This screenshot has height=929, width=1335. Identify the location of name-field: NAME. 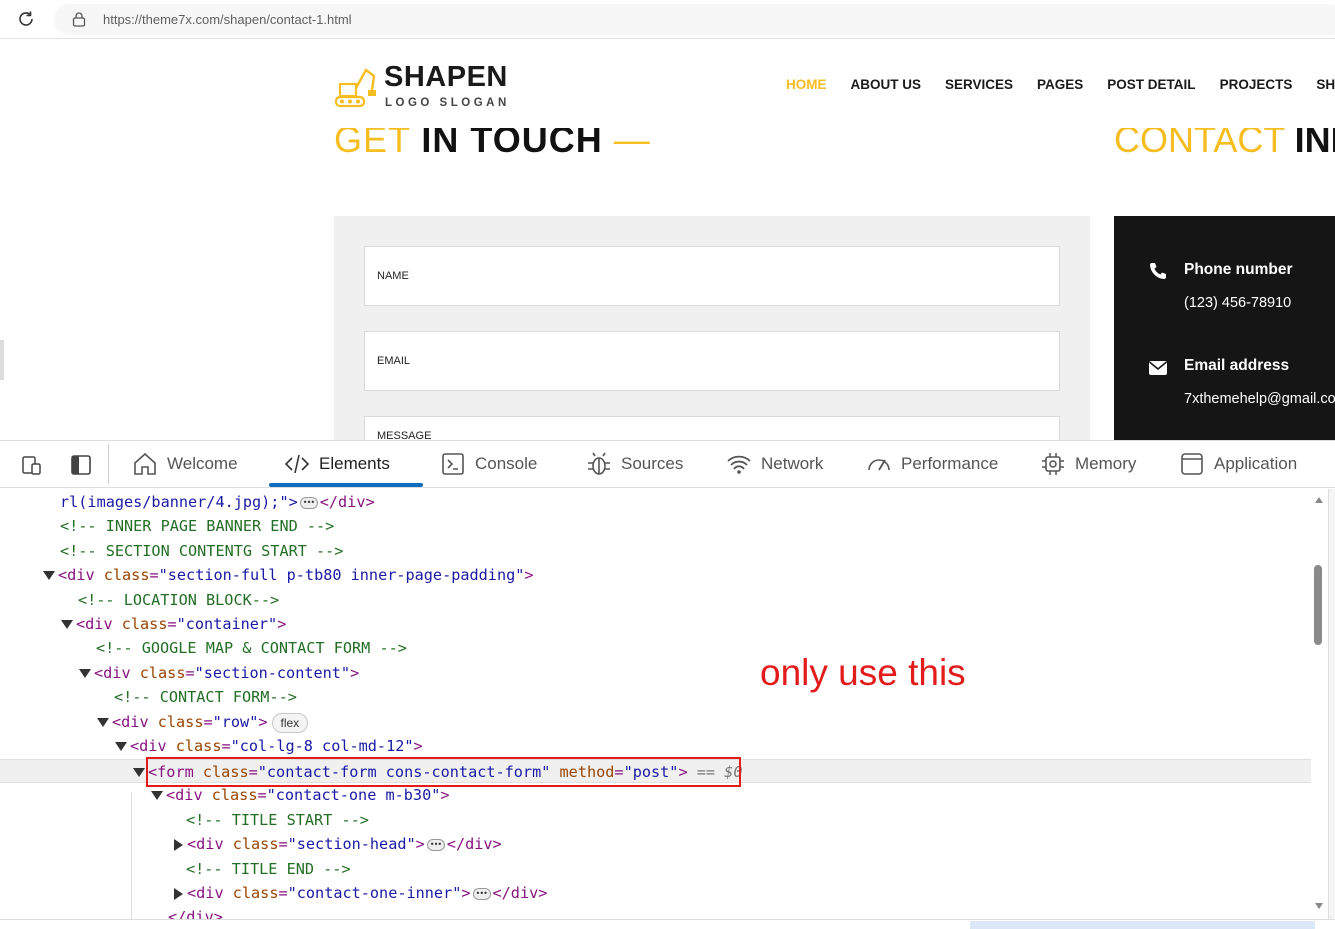
(712, 276).